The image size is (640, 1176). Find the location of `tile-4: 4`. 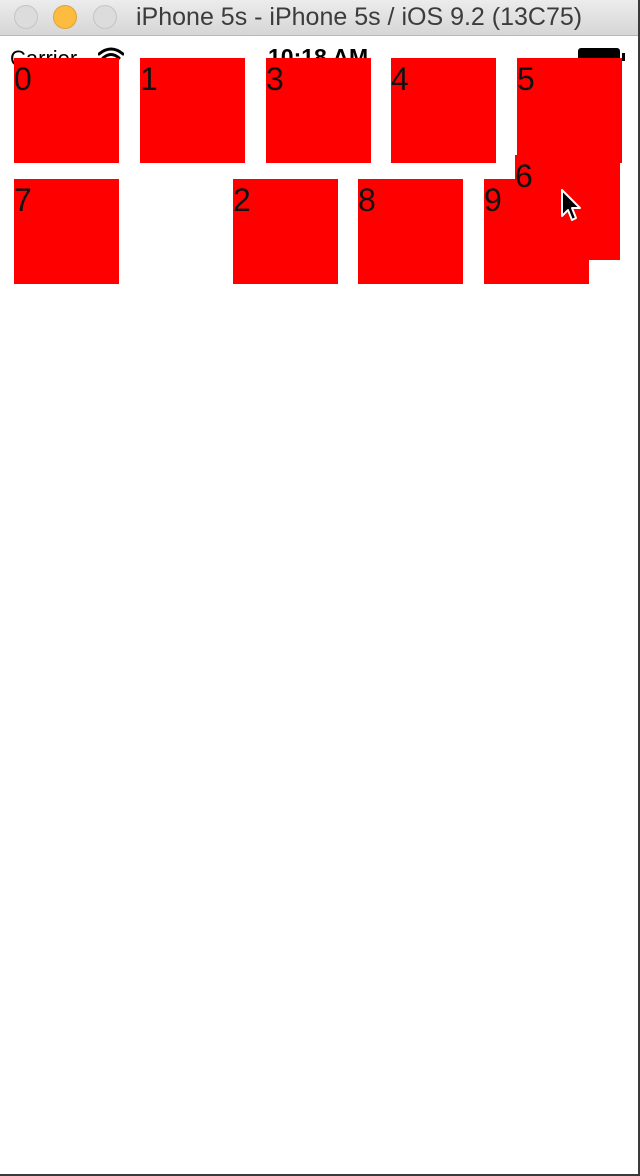

tile-4: 4 is located at coordinates (443, 110).